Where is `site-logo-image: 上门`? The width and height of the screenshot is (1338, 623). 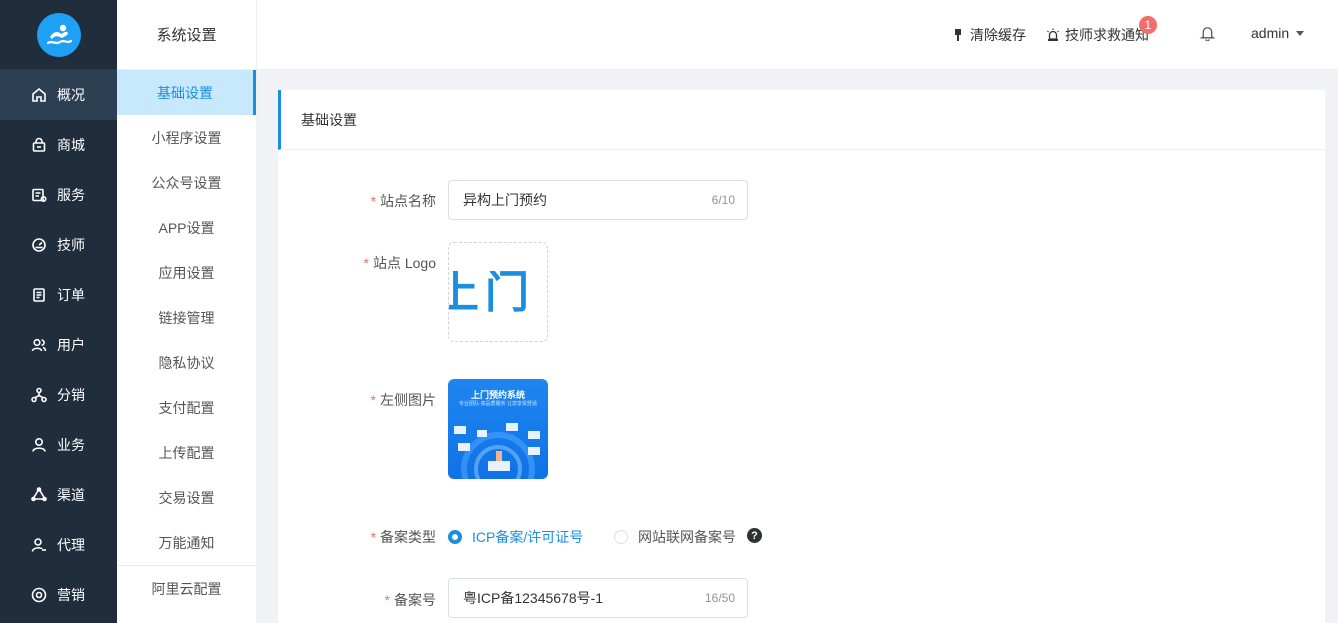
site-logo-image: 上门 is located at coordinates (498, 293).